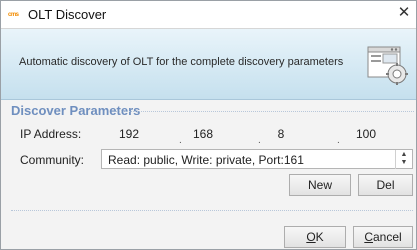 The width and height of the screenshot is (417, 250). Describe the element at coordinates (320, 185) in the screenshot. I see `new-button: New` at that location.